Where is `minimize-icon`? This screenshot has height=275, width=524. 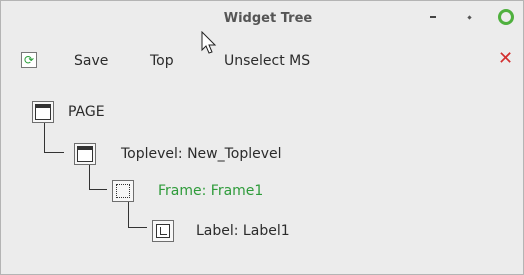
minimize-icon is located at coordinates (433, 17).